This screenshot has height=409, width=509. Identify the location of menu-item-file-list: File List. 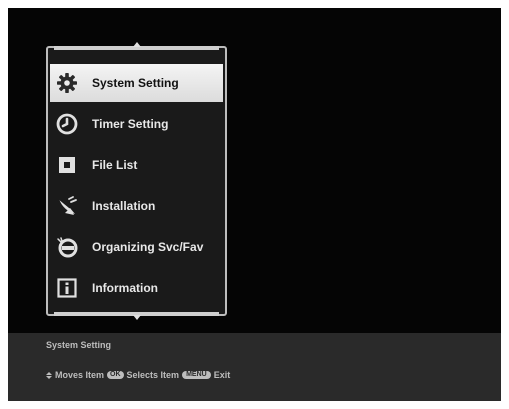
(136, 165).